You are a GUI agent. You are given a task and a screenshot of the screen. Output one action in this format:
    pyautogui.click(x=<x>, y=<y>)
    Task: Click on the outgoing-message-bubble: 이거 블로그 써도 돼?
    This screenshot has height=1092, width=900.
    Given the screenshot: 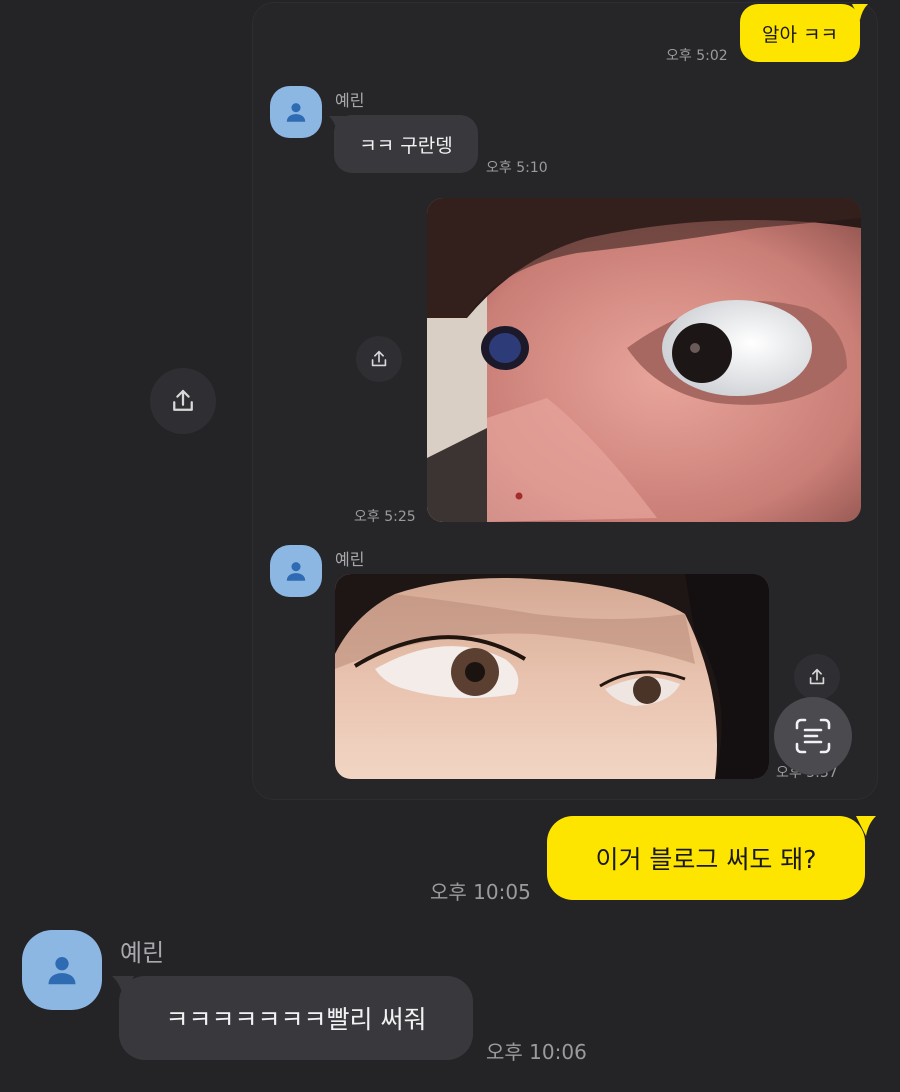 What is the action you would take?
    pyautogui.click(x=706, y=858)
    